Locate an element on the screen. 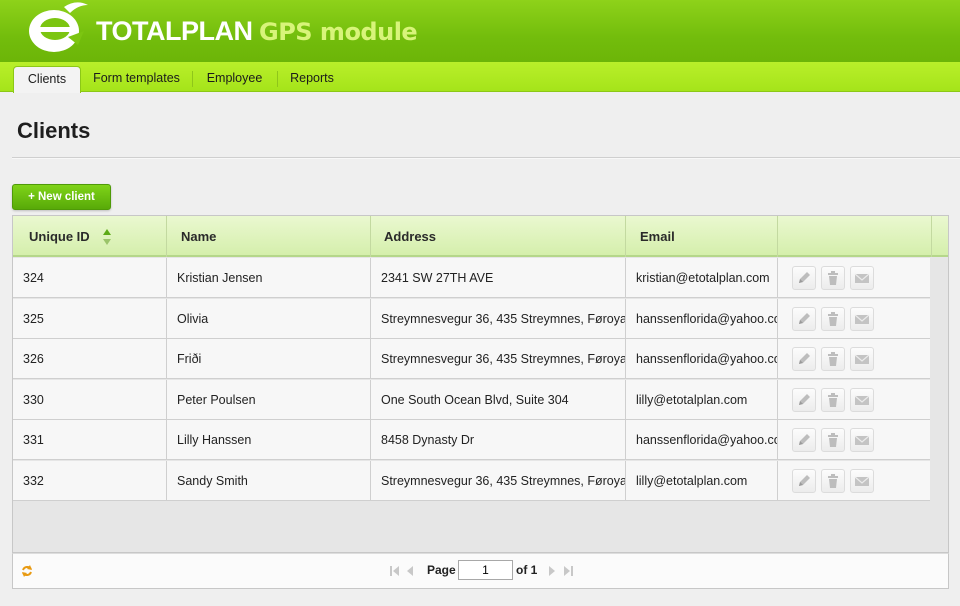 Image resolution: width=960 pixels, height=606 pixels. previous-page-icon is located at coordinates (410, 571).